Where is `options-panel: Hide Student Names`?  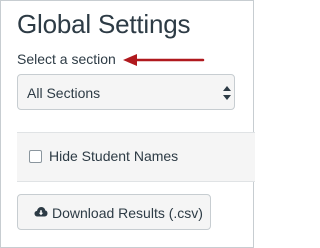
options-panel: Hide Student Names is located at coordinates (136, 157).